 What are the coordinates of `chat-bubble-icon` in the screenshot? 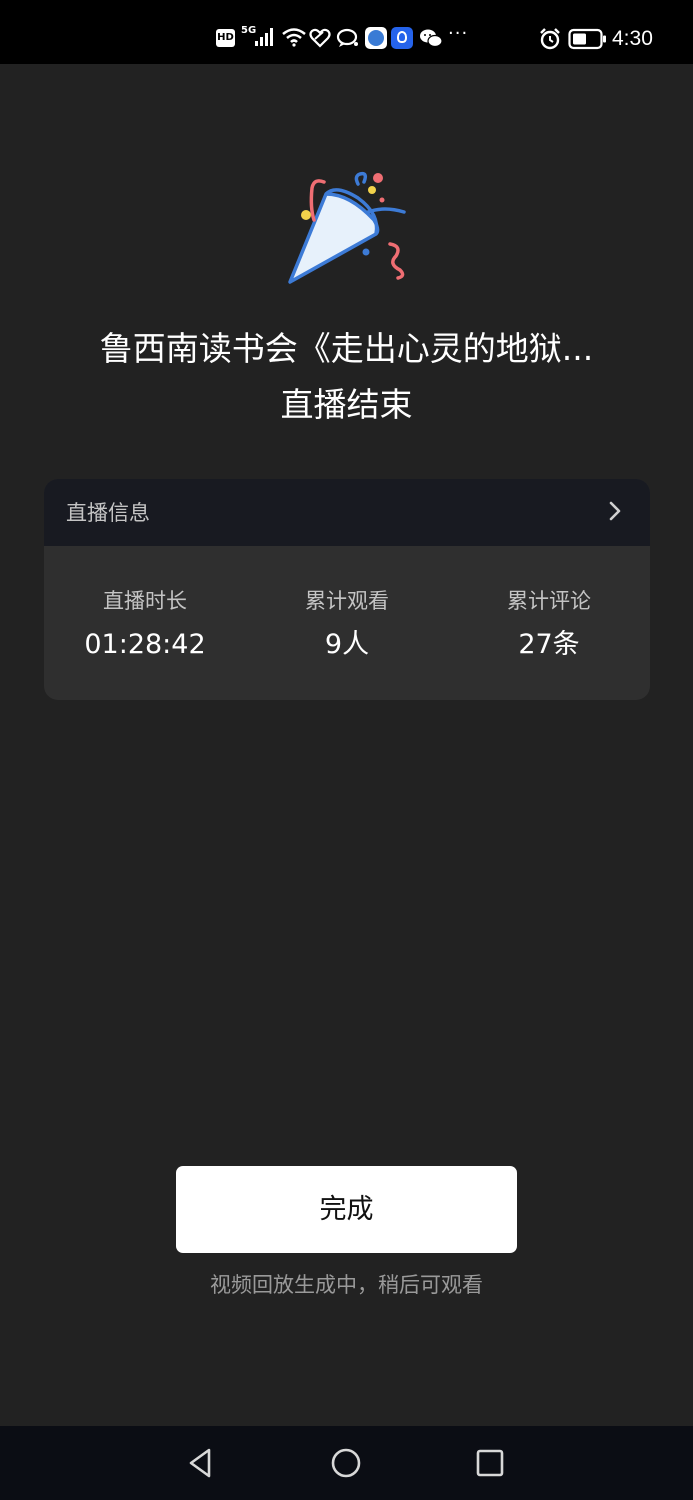 It's located at (347, 37).